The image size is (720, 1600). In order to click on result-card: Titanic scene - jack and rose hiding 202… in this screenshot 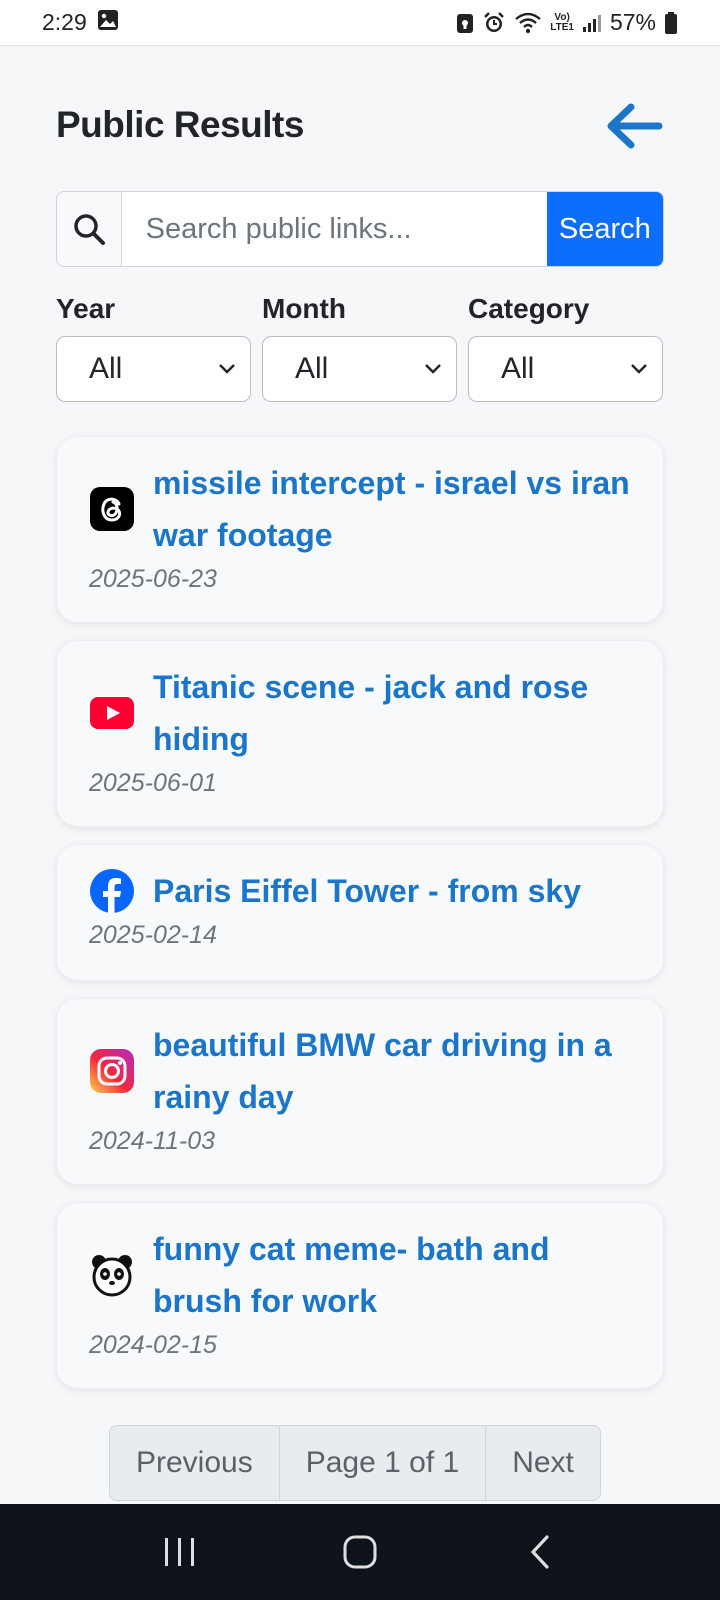, I will do `click(360, 733)`.